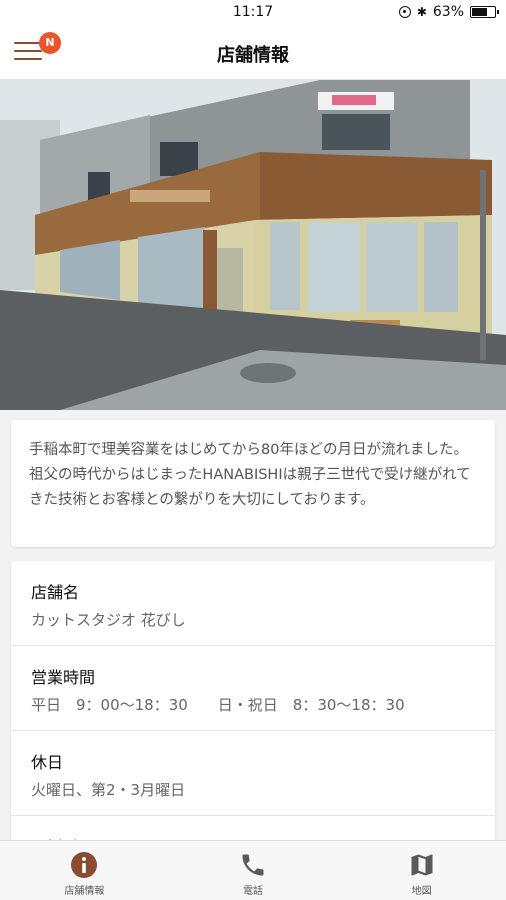 Image resolution: width=506 pixels, height=900 pixels. What do you see at coordinates (480, 12) in the screenshot?
I see `battery-fill` at bounding box center [480, 12].